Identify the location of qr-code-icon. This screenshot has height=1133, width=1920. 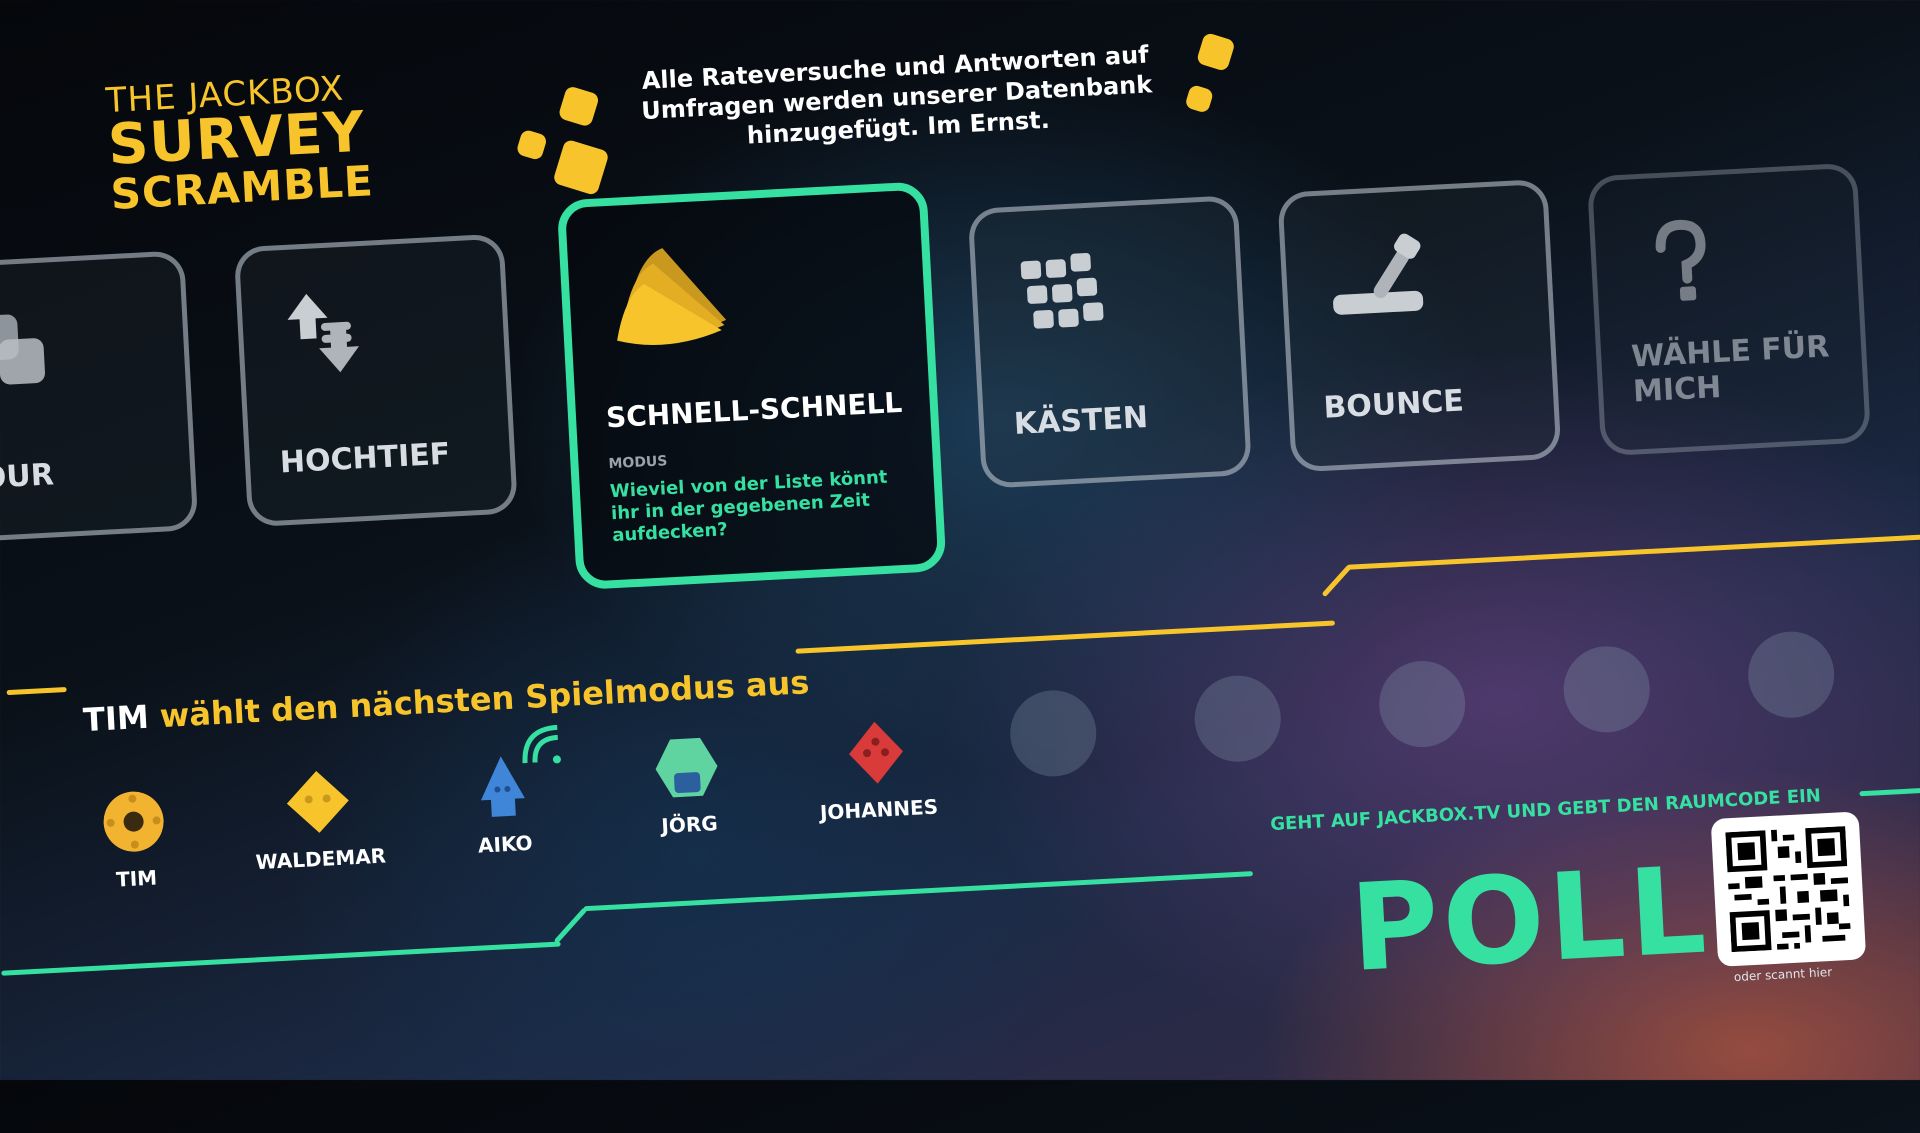
(1788, 889).